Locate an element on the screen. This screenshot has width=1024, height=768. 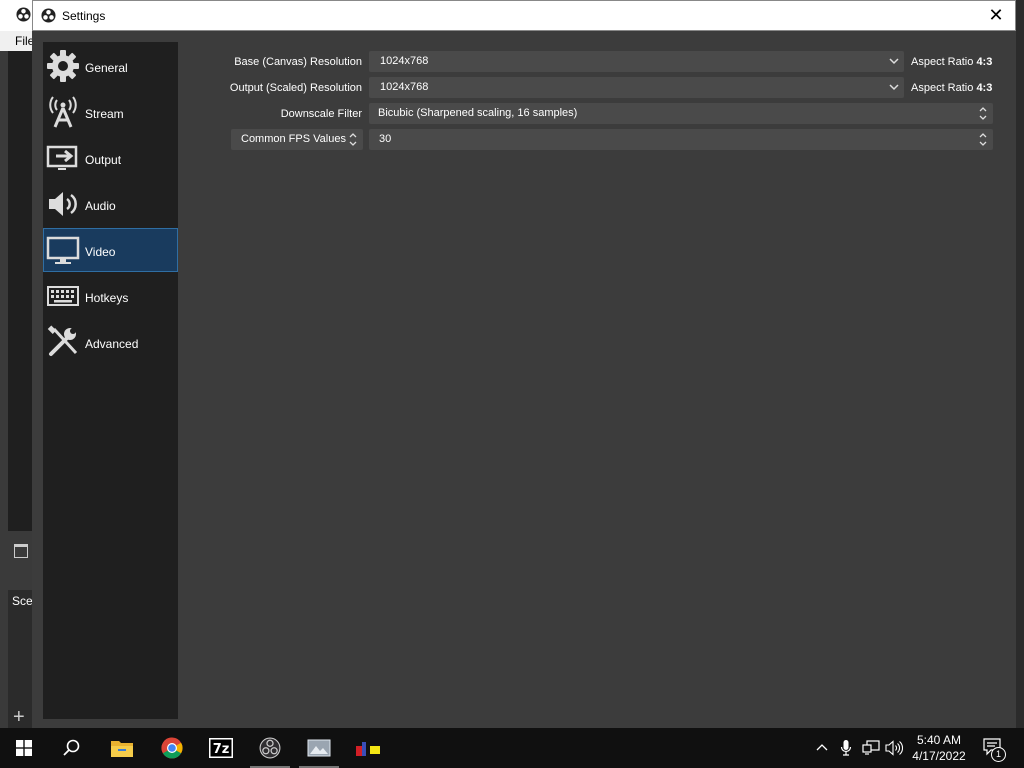
sidebar-item-general: General is located at coordinates (110, 66).